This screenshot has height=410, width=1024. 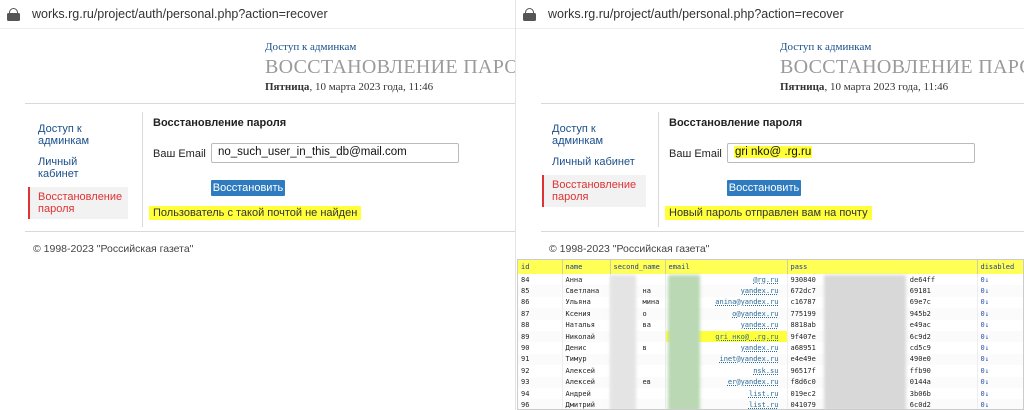 I want to click on pass-hash-start: c16787, so click(x=803, y=302).